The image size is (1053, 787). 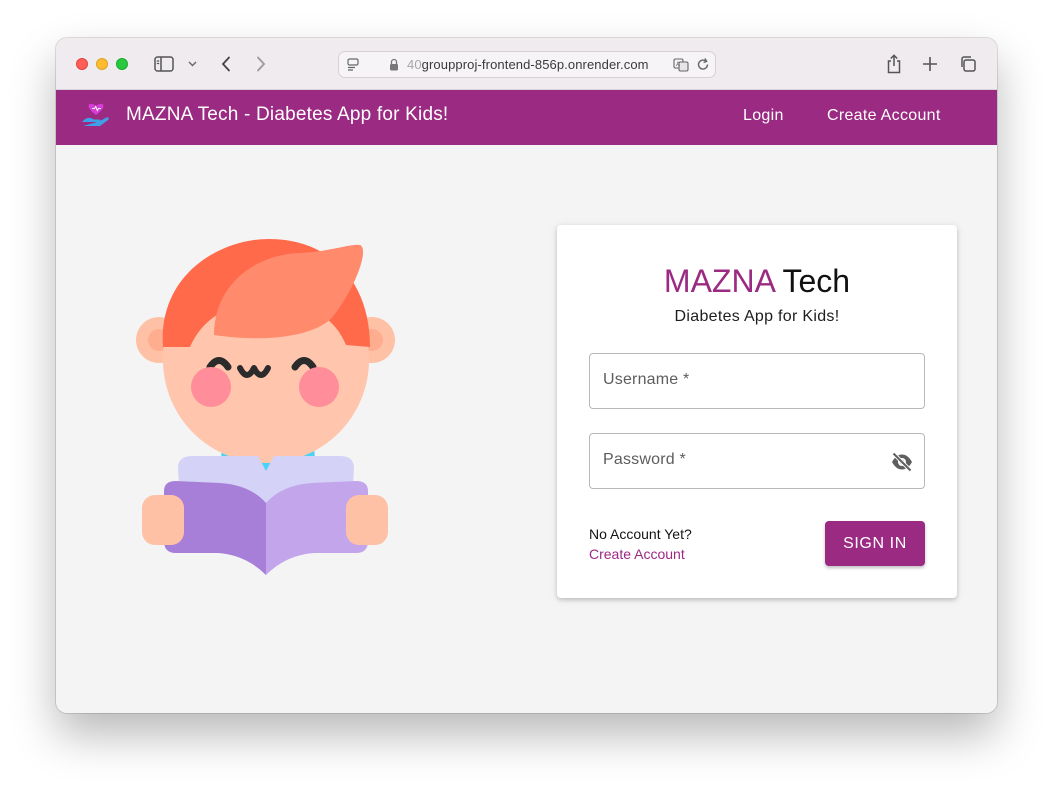 What do you see at coordinates (757, 316) in the screenshot?
I see `login-card-subtitle: Diabetes App for Kids!` at bounding box center [757, 316].